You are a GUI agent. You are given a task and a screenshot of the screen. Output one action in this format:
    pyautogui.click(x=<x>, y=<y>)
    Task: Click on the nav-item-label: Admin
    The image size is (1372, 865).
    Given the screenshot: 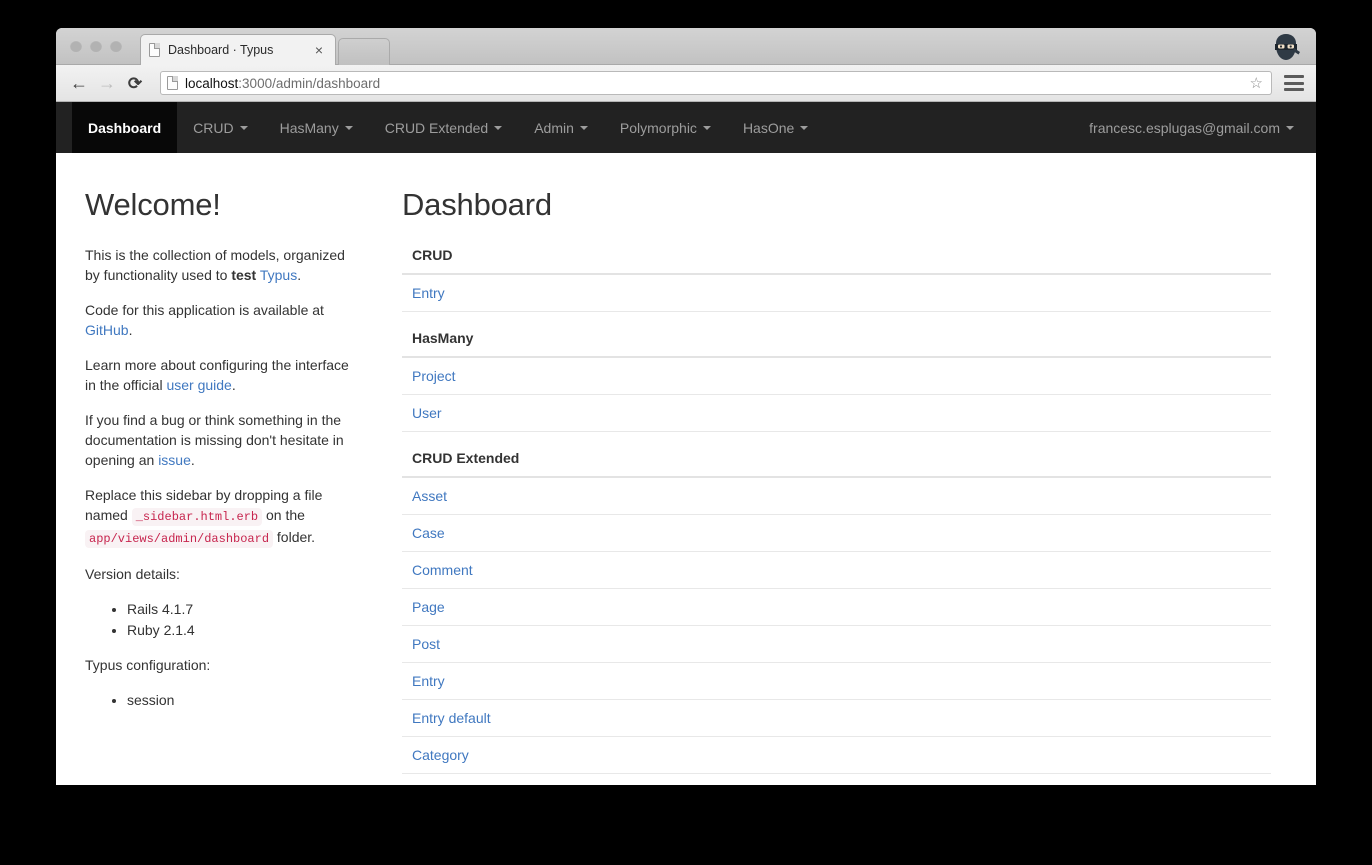 What is the action you would take?
    pyautogui.click(x=554, y=127)
    